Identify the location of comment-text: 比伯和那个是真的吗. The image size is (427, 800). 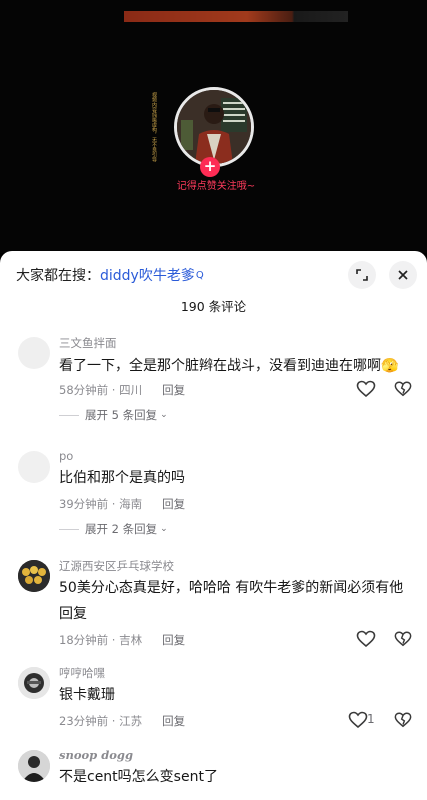
(209, 478).